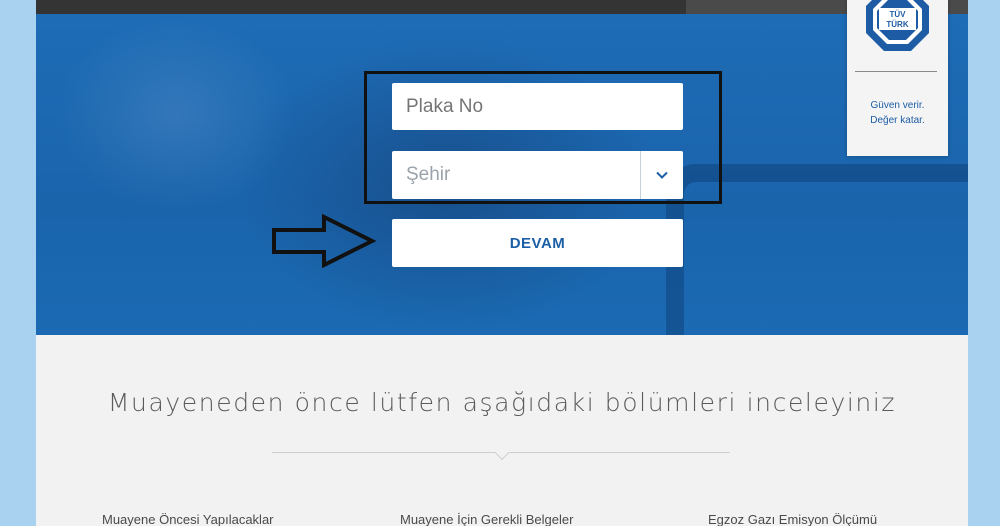  I want to click on right-arrow-icon, so click(324, 241).